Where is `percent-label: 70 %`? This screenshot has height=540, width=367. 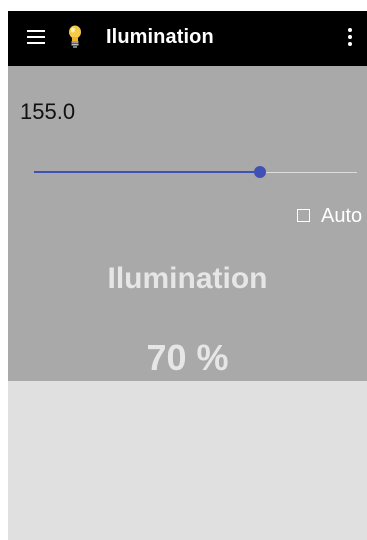
percent-label: 70 % is located at coordinates (187, 357).